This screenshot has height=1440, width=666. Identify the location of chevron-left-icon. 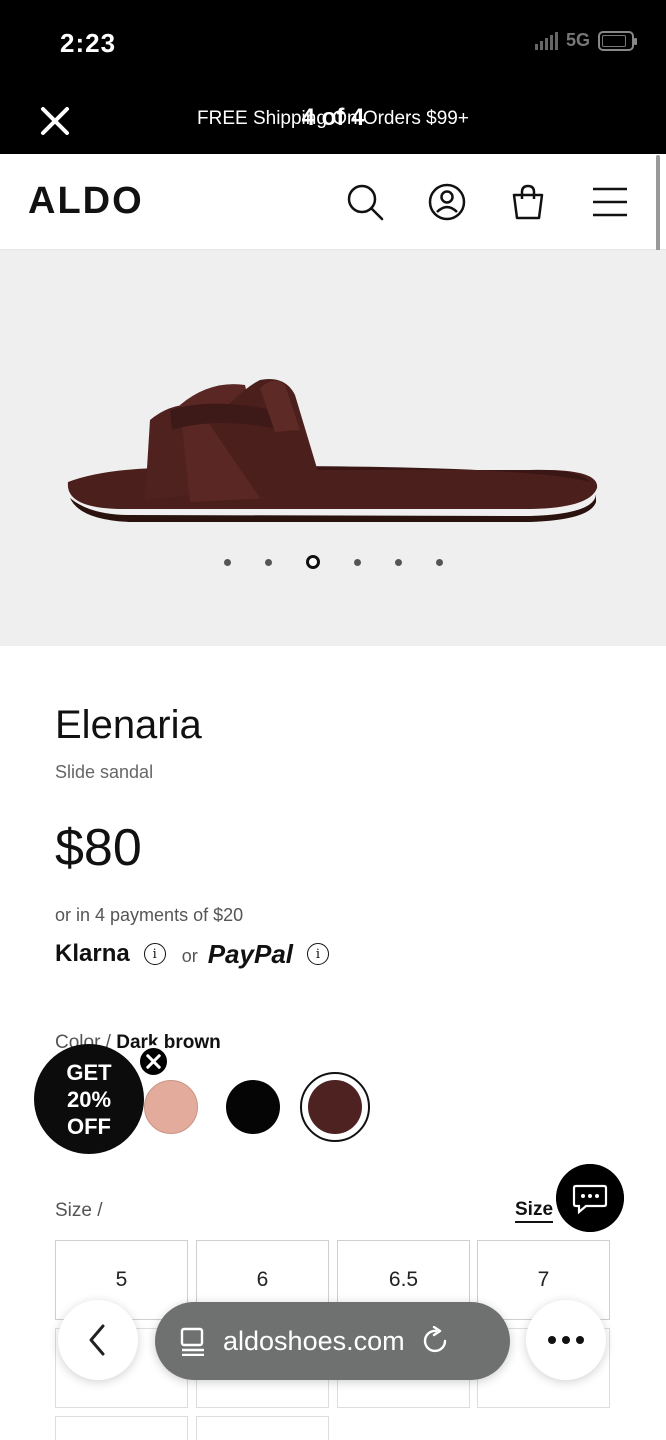
(97, 1340).